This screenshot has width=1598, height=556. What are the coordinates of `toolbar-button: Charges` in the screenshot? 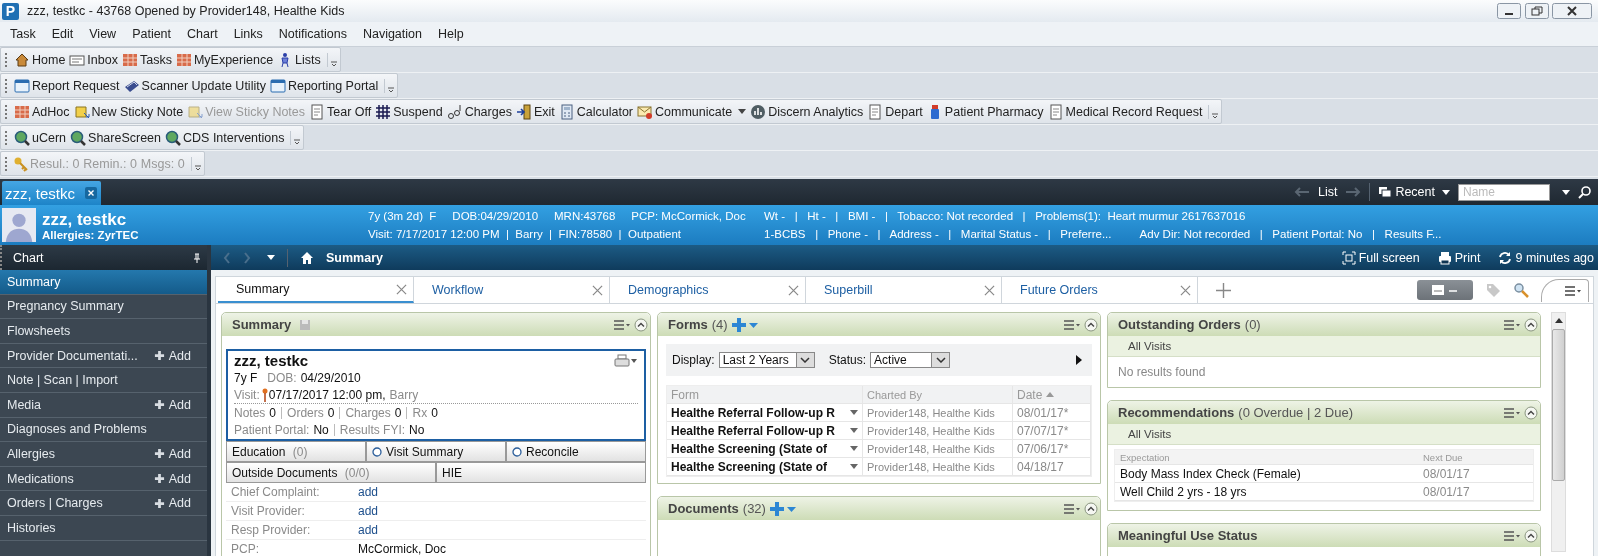 It's located at (480, 111).